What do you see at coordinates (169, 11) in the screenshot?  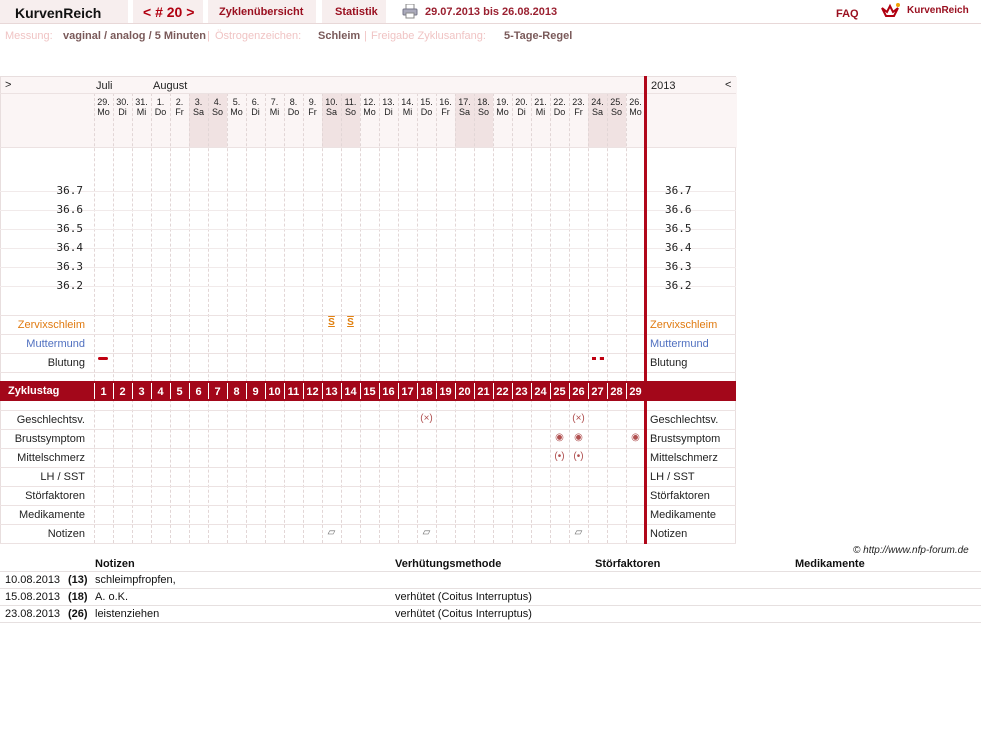 I see `cycle-navigator: < # 20 >` at bounding box center [169, 11].